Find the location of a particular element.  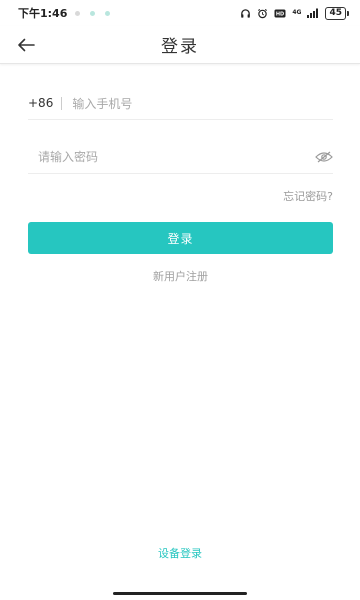

svg-text: HD is located at coordinates (280, 14).